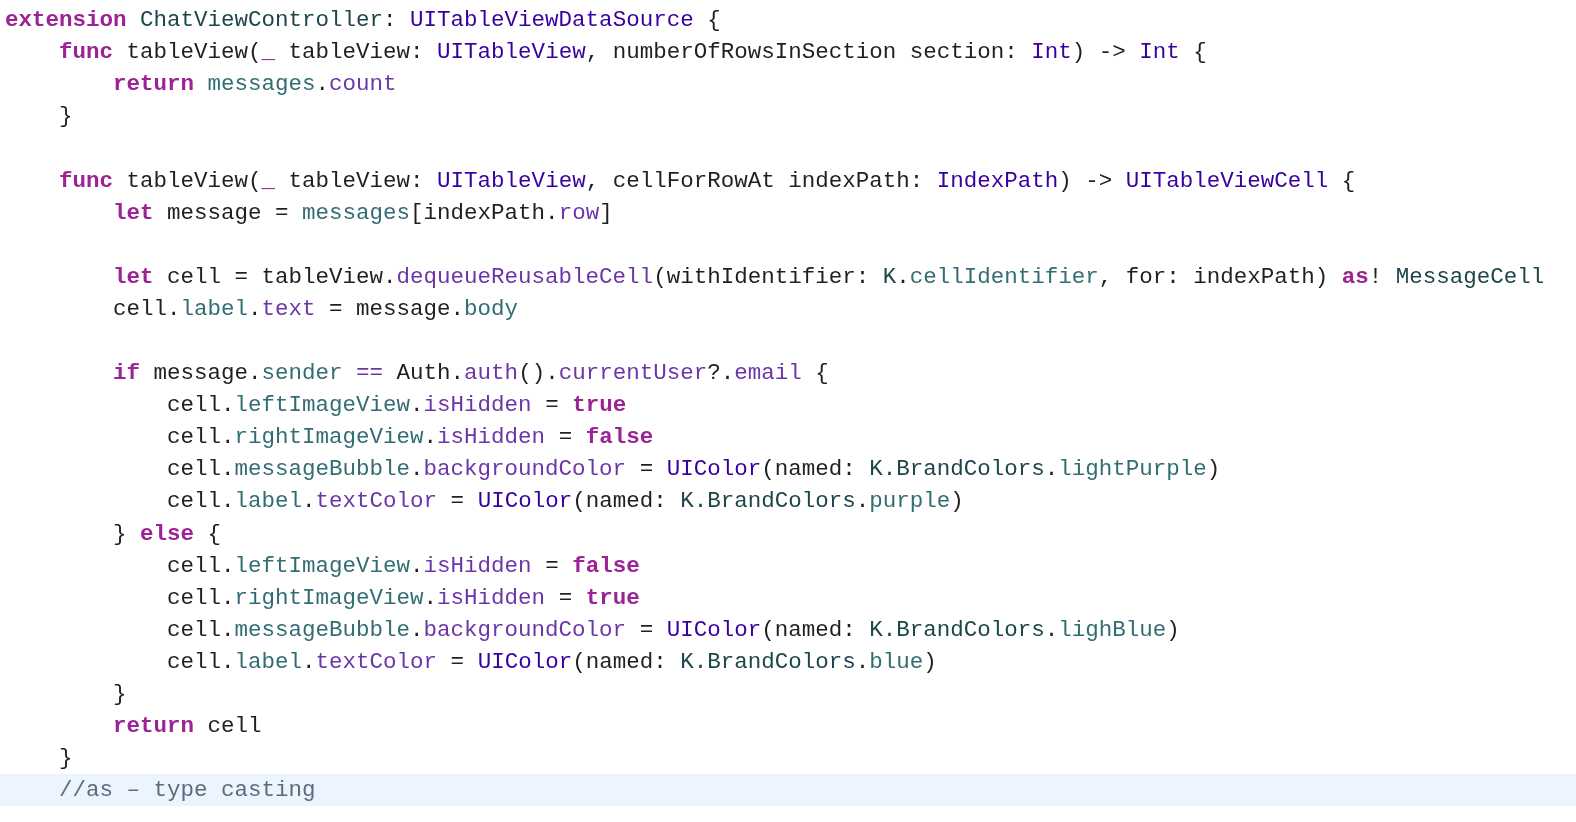 Image resolution: width=1576 pixels, height=822 pixels. What do you see at coordinates (167, 534) in the screenshot?
I see `code-line: } else {` at bounding box center [167, 534].